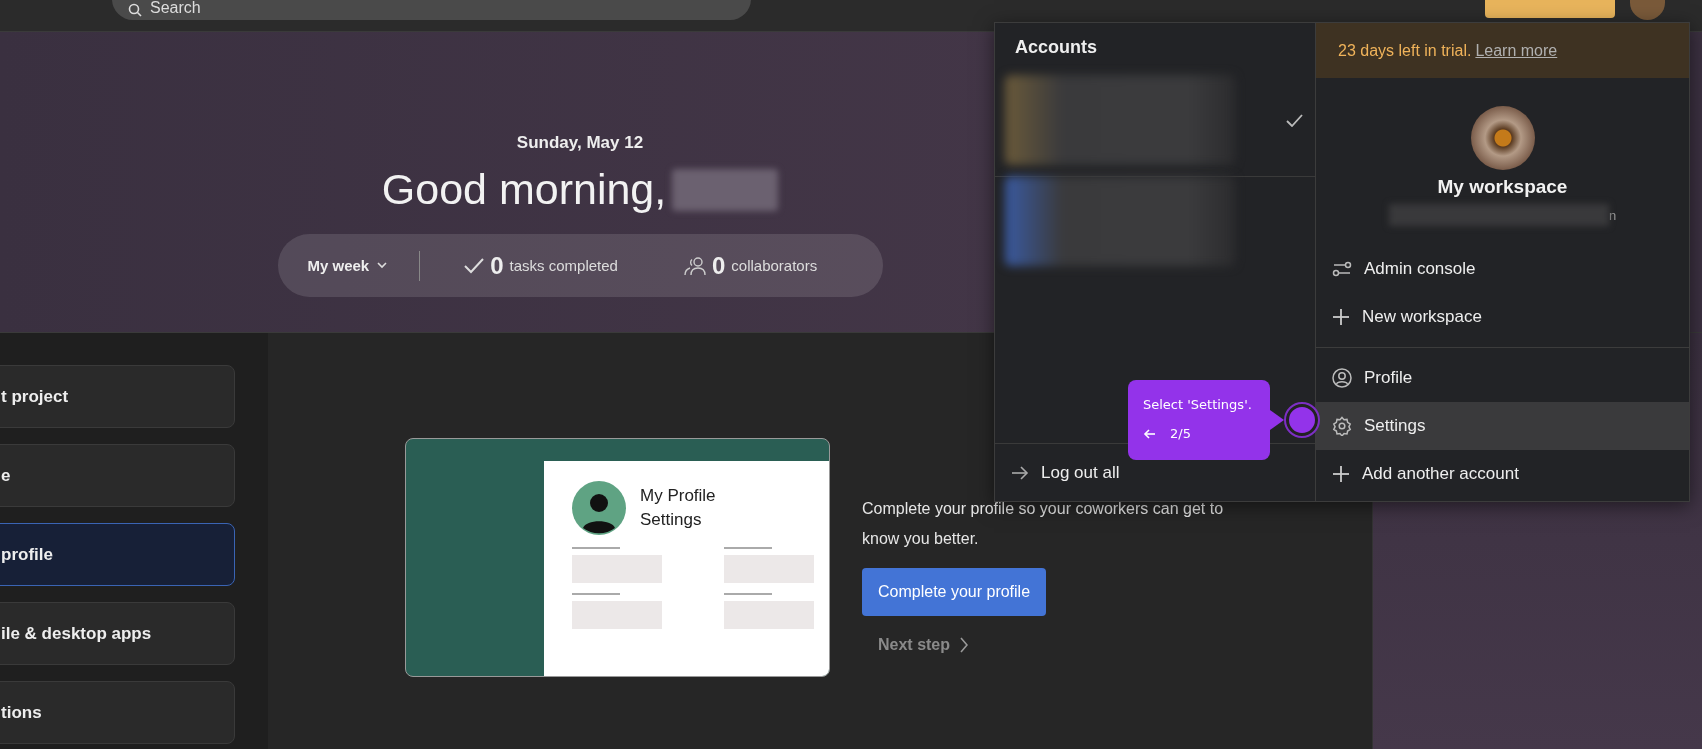  Describe the element at coordinates (1342, 426) in the screenshot. I see `settings-icon` at that location.